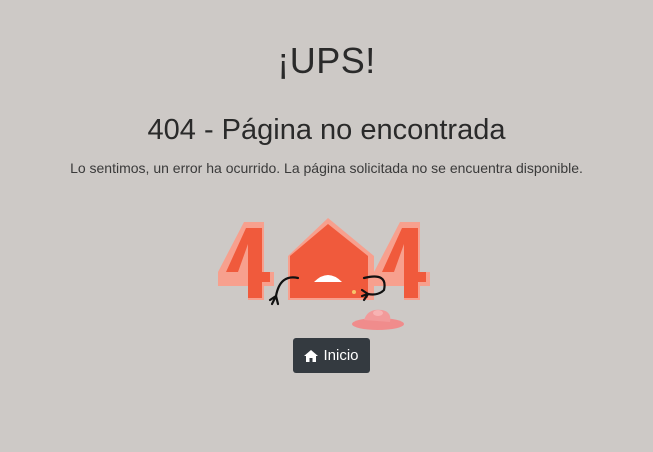  I want to click on house-zero, so click(329, 261).